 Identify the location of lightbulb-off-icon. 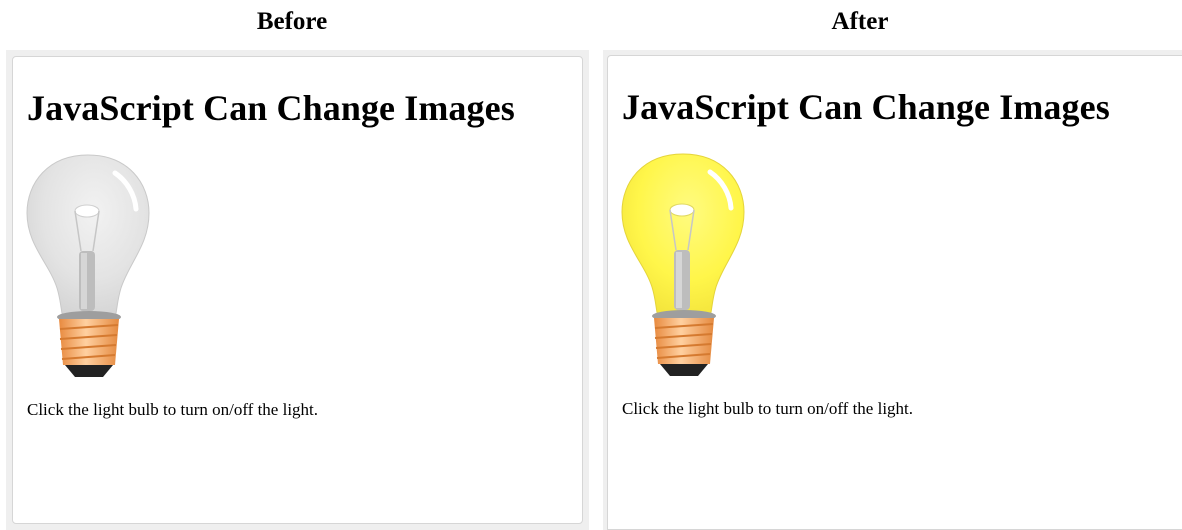
(88, 268).